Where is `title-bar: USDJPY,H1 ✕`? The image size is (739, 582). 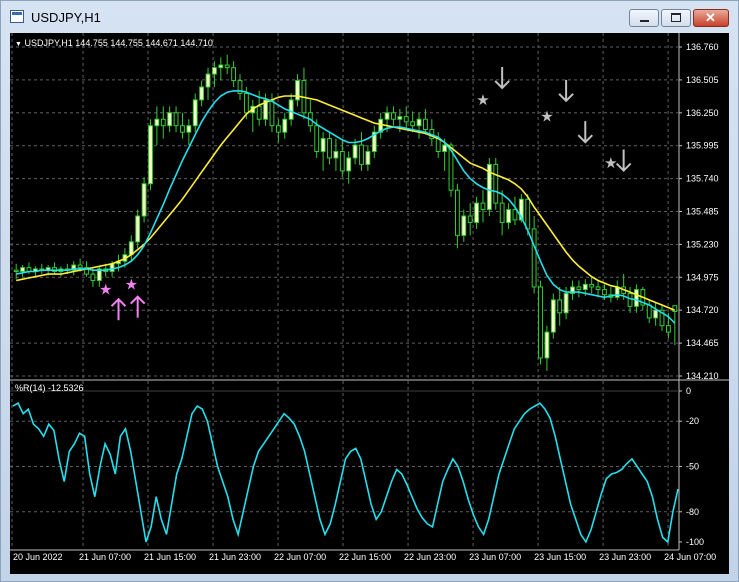
title-bar: USDJPY,H1 ✕ is located at coordinates (369, 17).